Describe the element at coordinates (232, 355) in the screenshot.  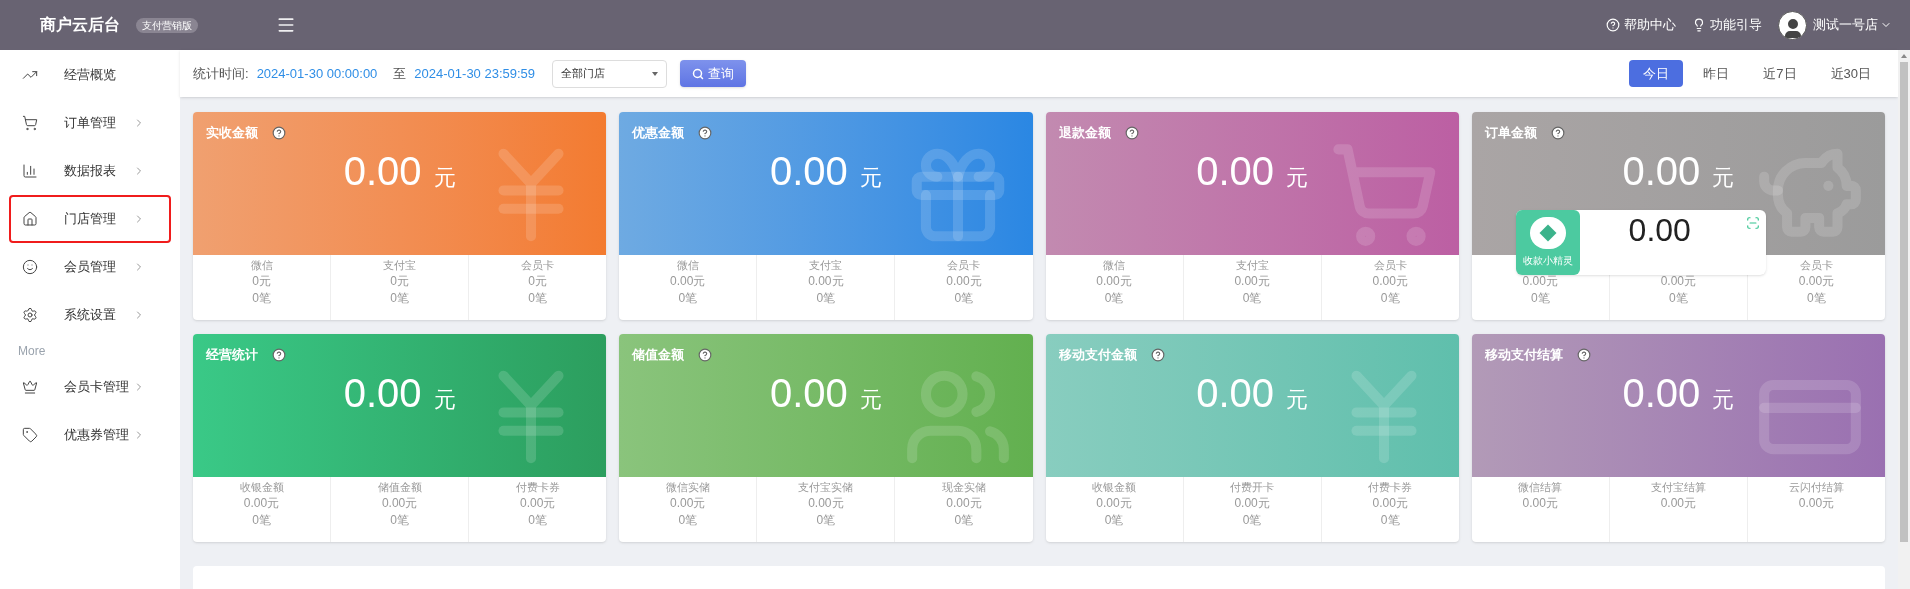
I see `card-title: 经营统计` at that location.